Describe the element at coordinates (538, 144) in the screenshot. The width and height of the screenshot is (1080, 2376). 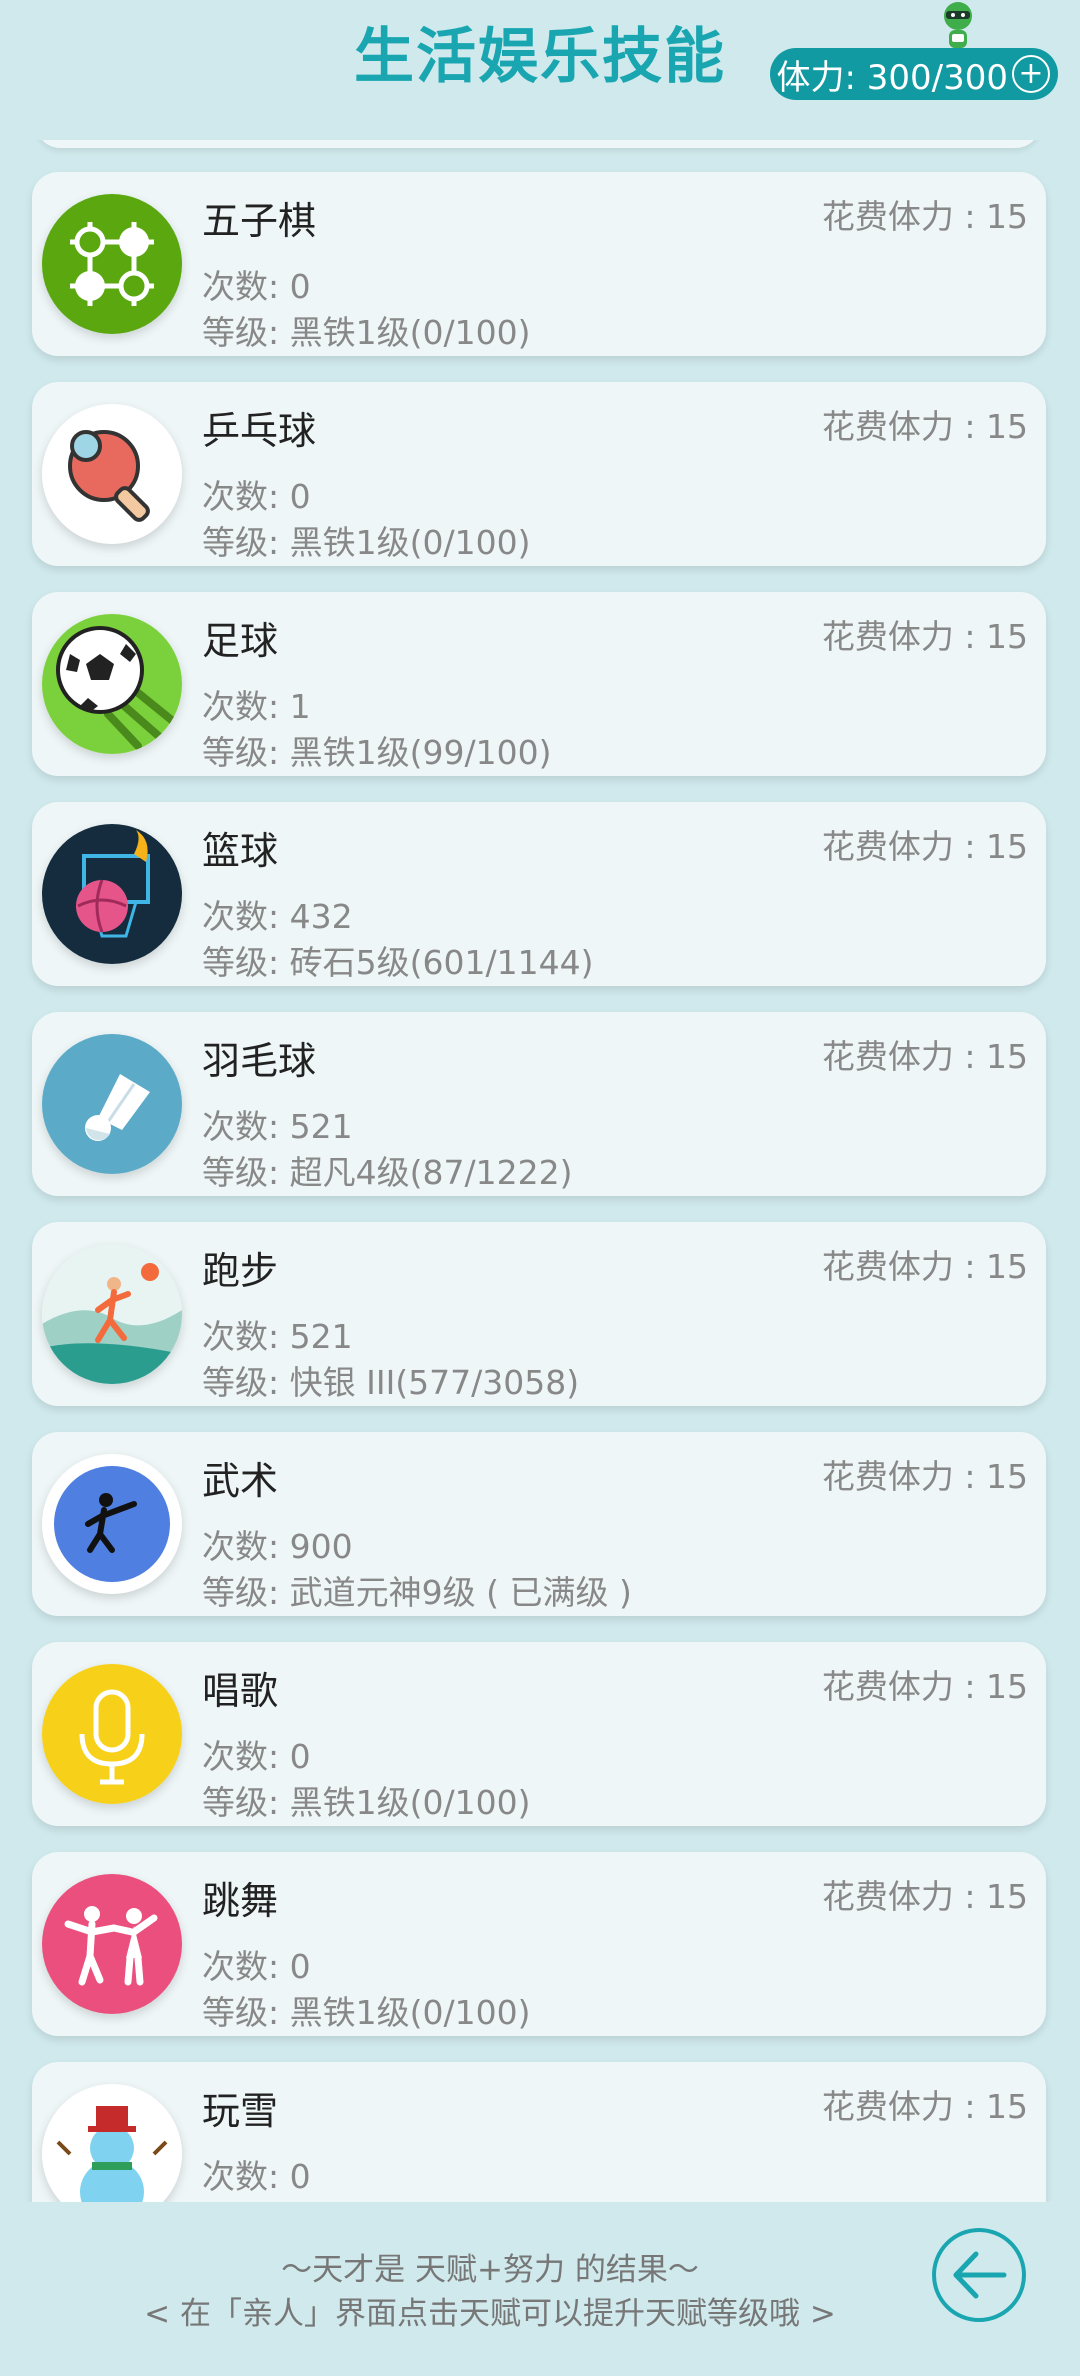
I see `previous-card-edge` at that location.